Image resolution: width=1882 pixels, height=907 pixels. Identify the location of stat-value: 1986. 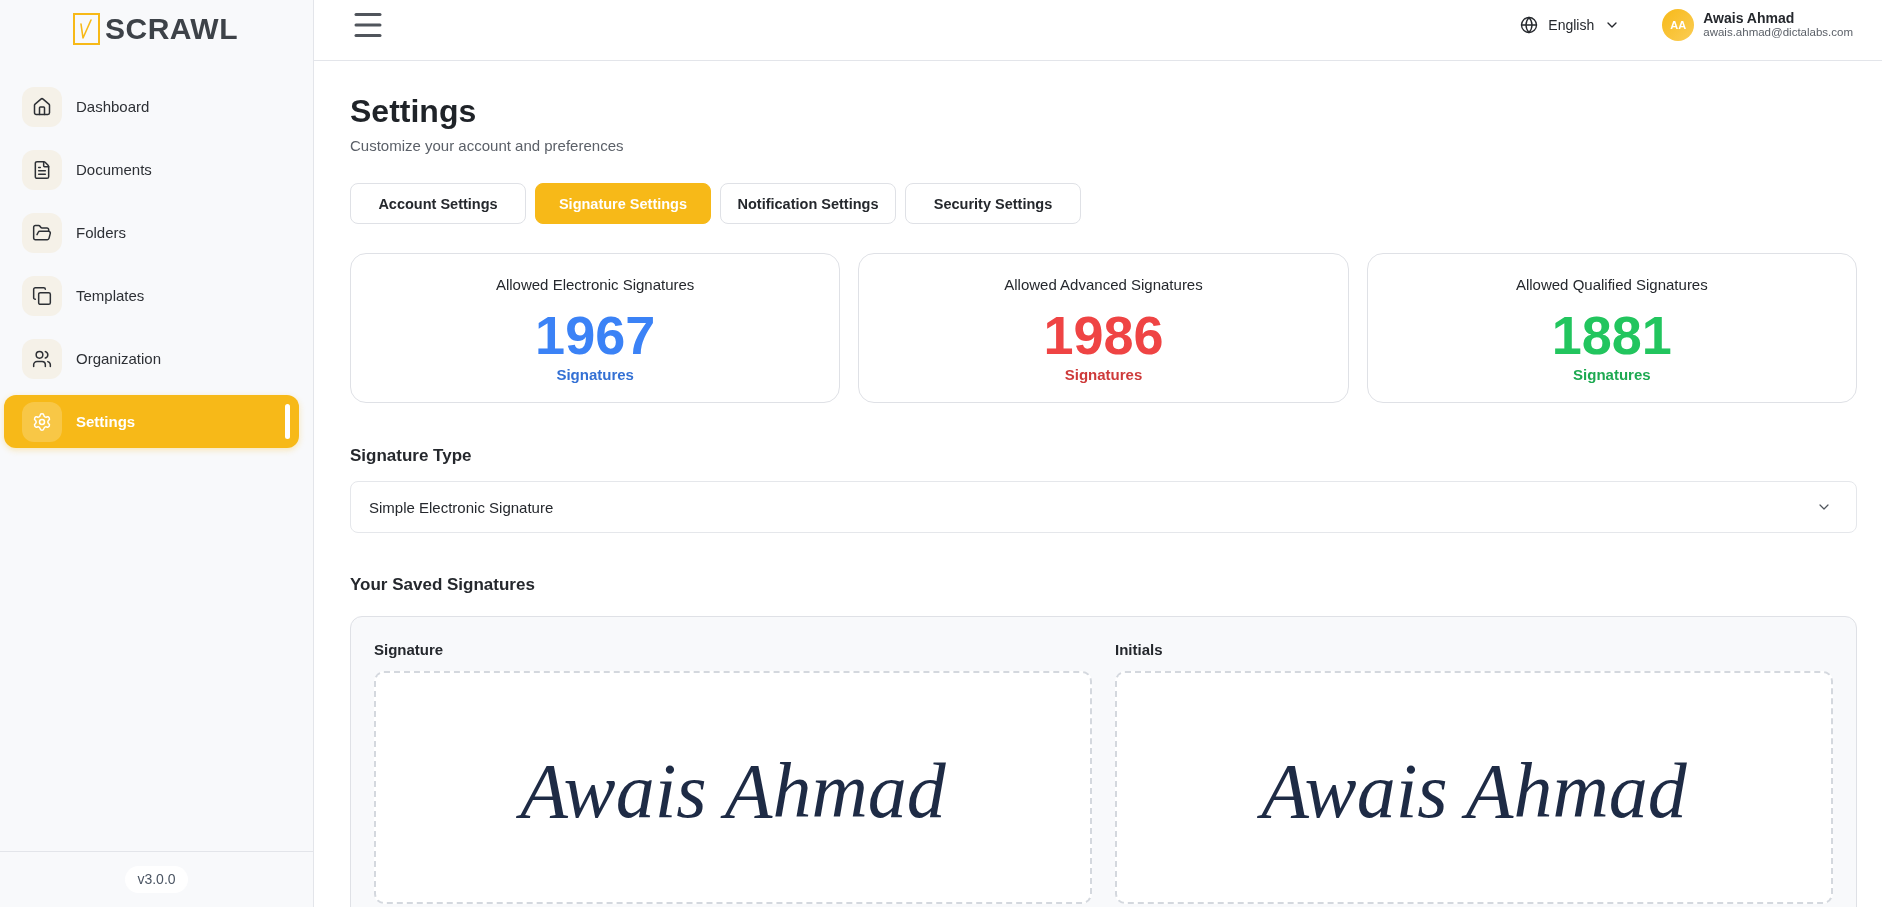
(1103, 335).